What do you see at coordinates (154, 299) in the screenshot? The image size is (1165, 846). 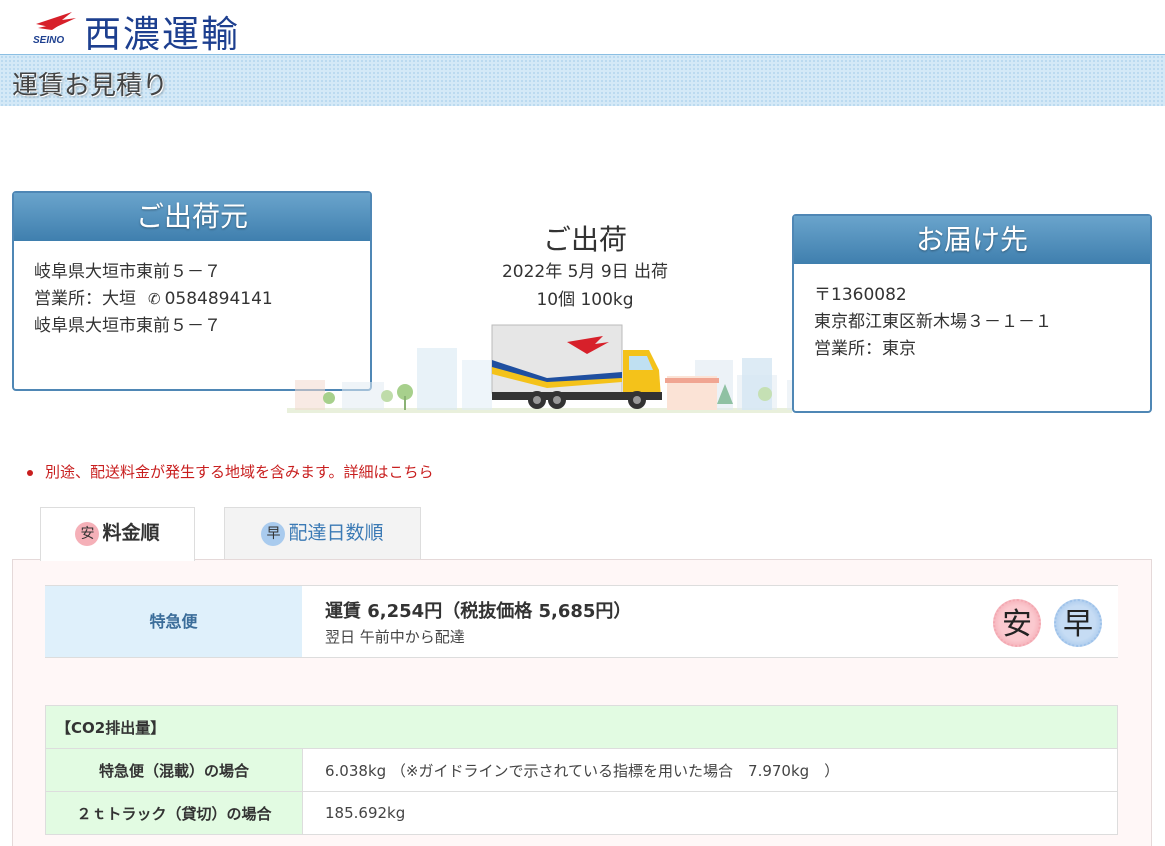 I see `phone-icon: ✆` at bounding box center [154, 299].